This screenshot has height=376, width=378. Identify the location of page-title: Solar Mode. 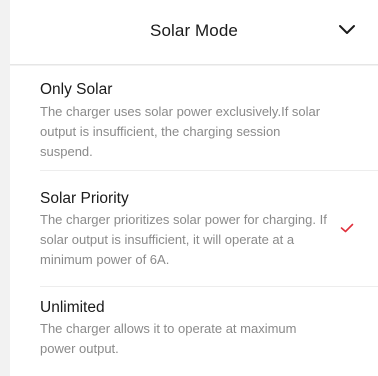
(194, 30).